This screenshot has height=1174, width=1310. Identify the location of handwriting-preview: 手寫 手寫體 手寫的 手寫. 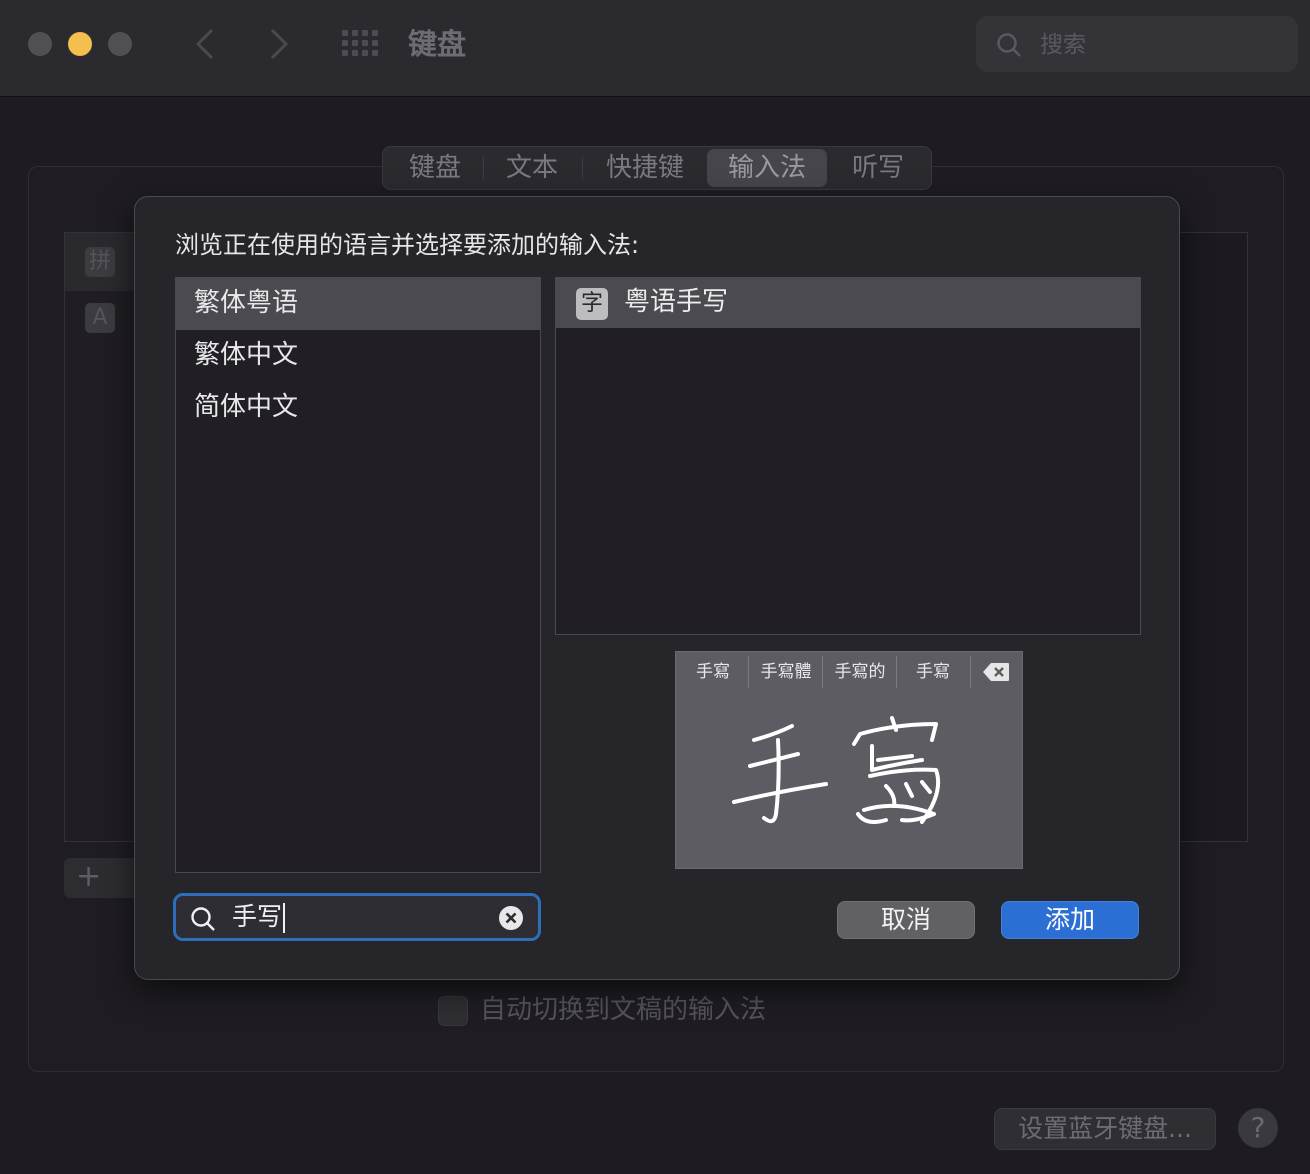
(849, 760).